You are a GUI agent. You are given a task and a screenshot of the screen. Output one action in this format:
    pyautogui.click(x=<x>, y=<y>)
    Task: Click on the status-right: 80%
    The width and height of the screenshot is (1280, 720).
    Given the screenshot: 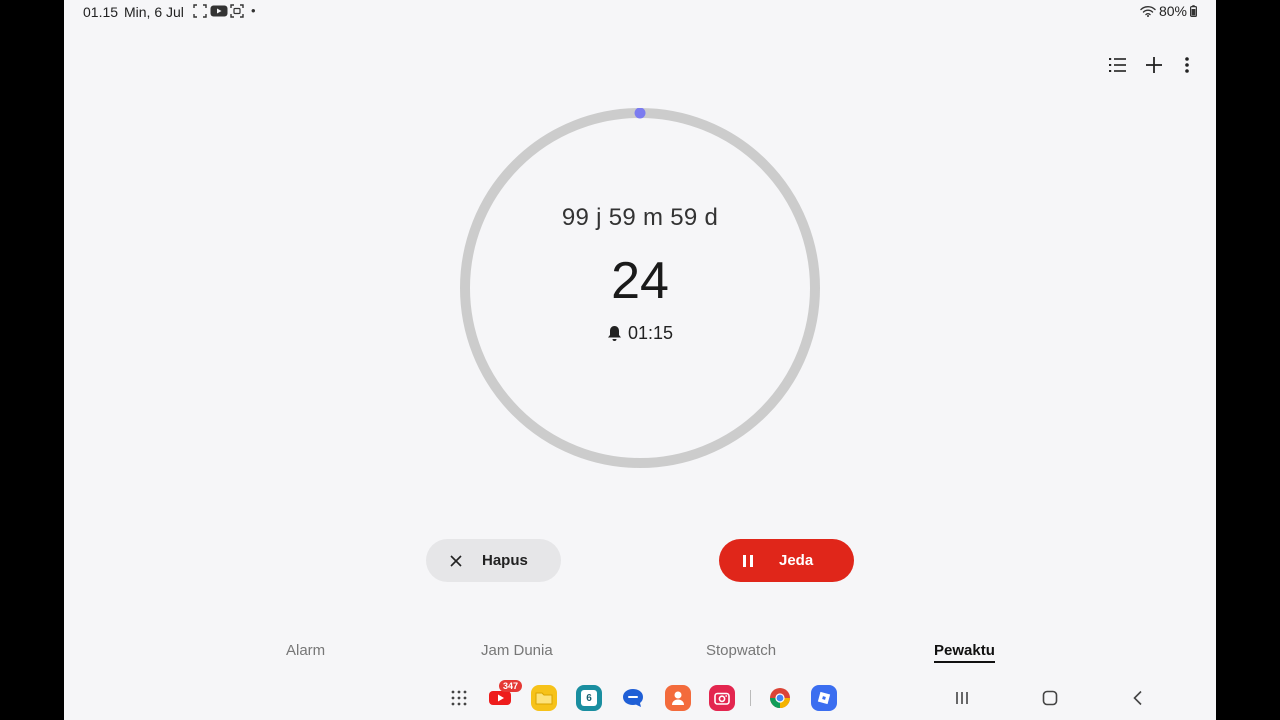 What is the action you would take?
    pyautogui.click(x=1168, y=11)
    